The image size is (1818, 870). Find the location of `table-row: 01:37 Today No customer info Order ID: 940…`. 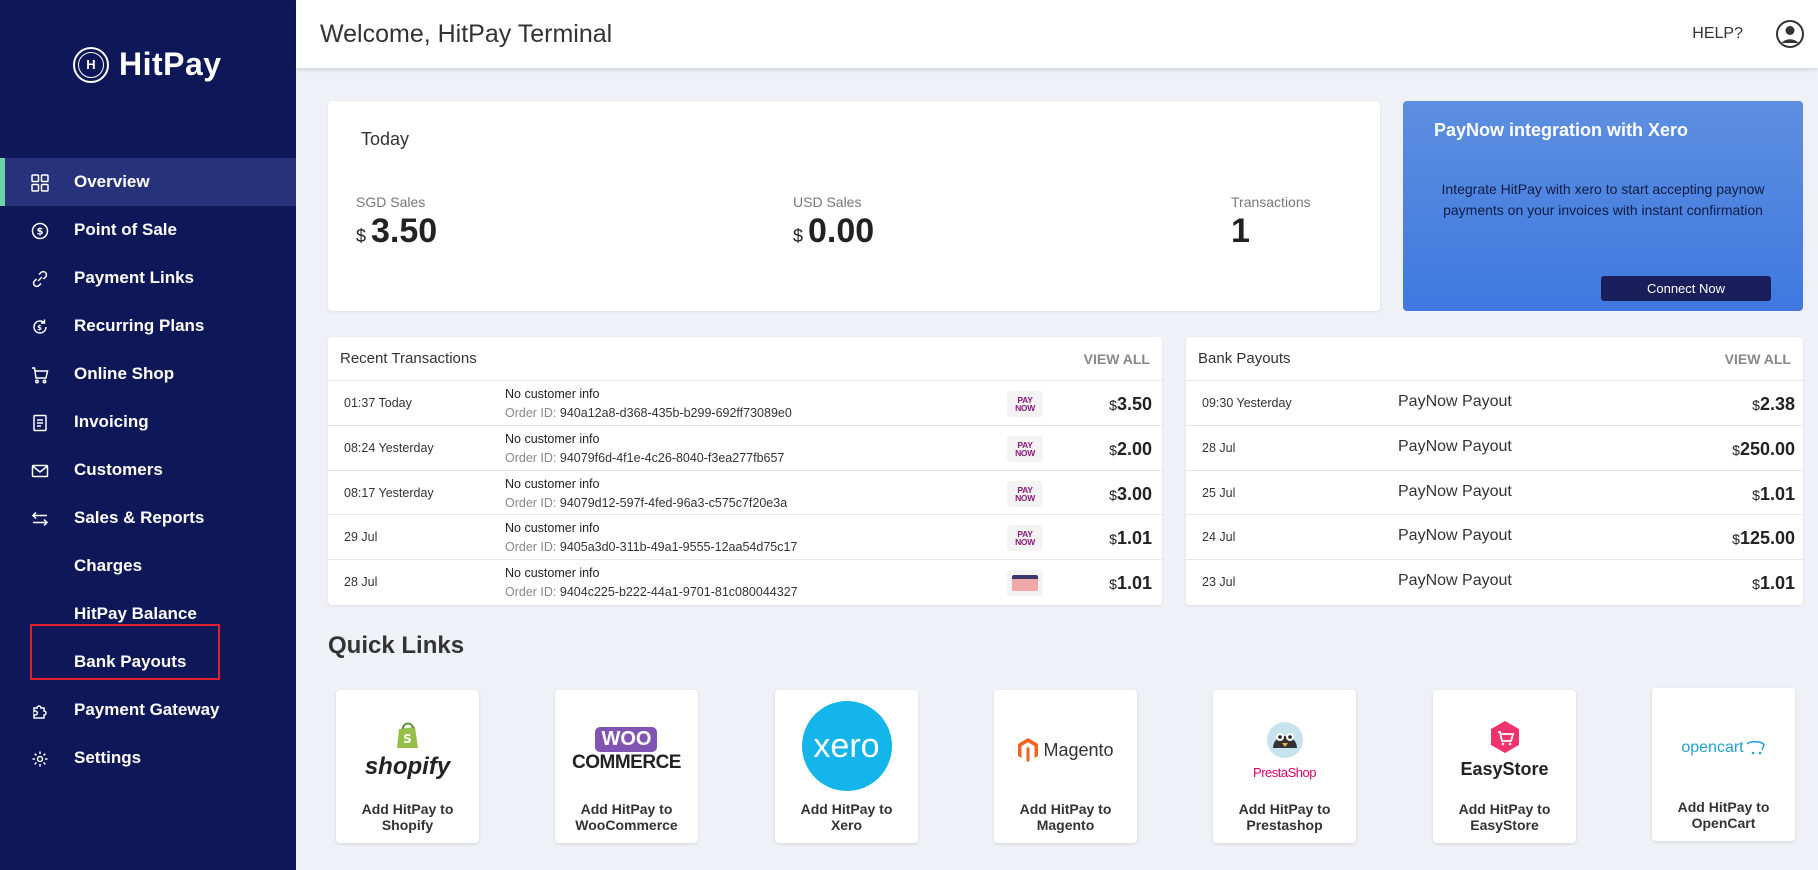

table-row: 01:37 Today No customer info Order ID: 940… is located at coordinates (745, 403).